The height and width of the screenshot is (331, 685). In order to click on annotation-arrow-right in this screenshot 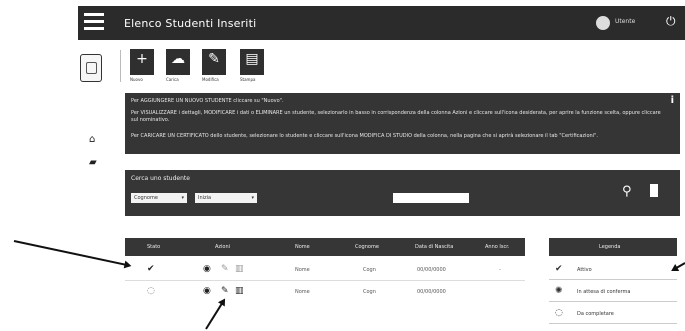, I will do `click(678, 266)`.